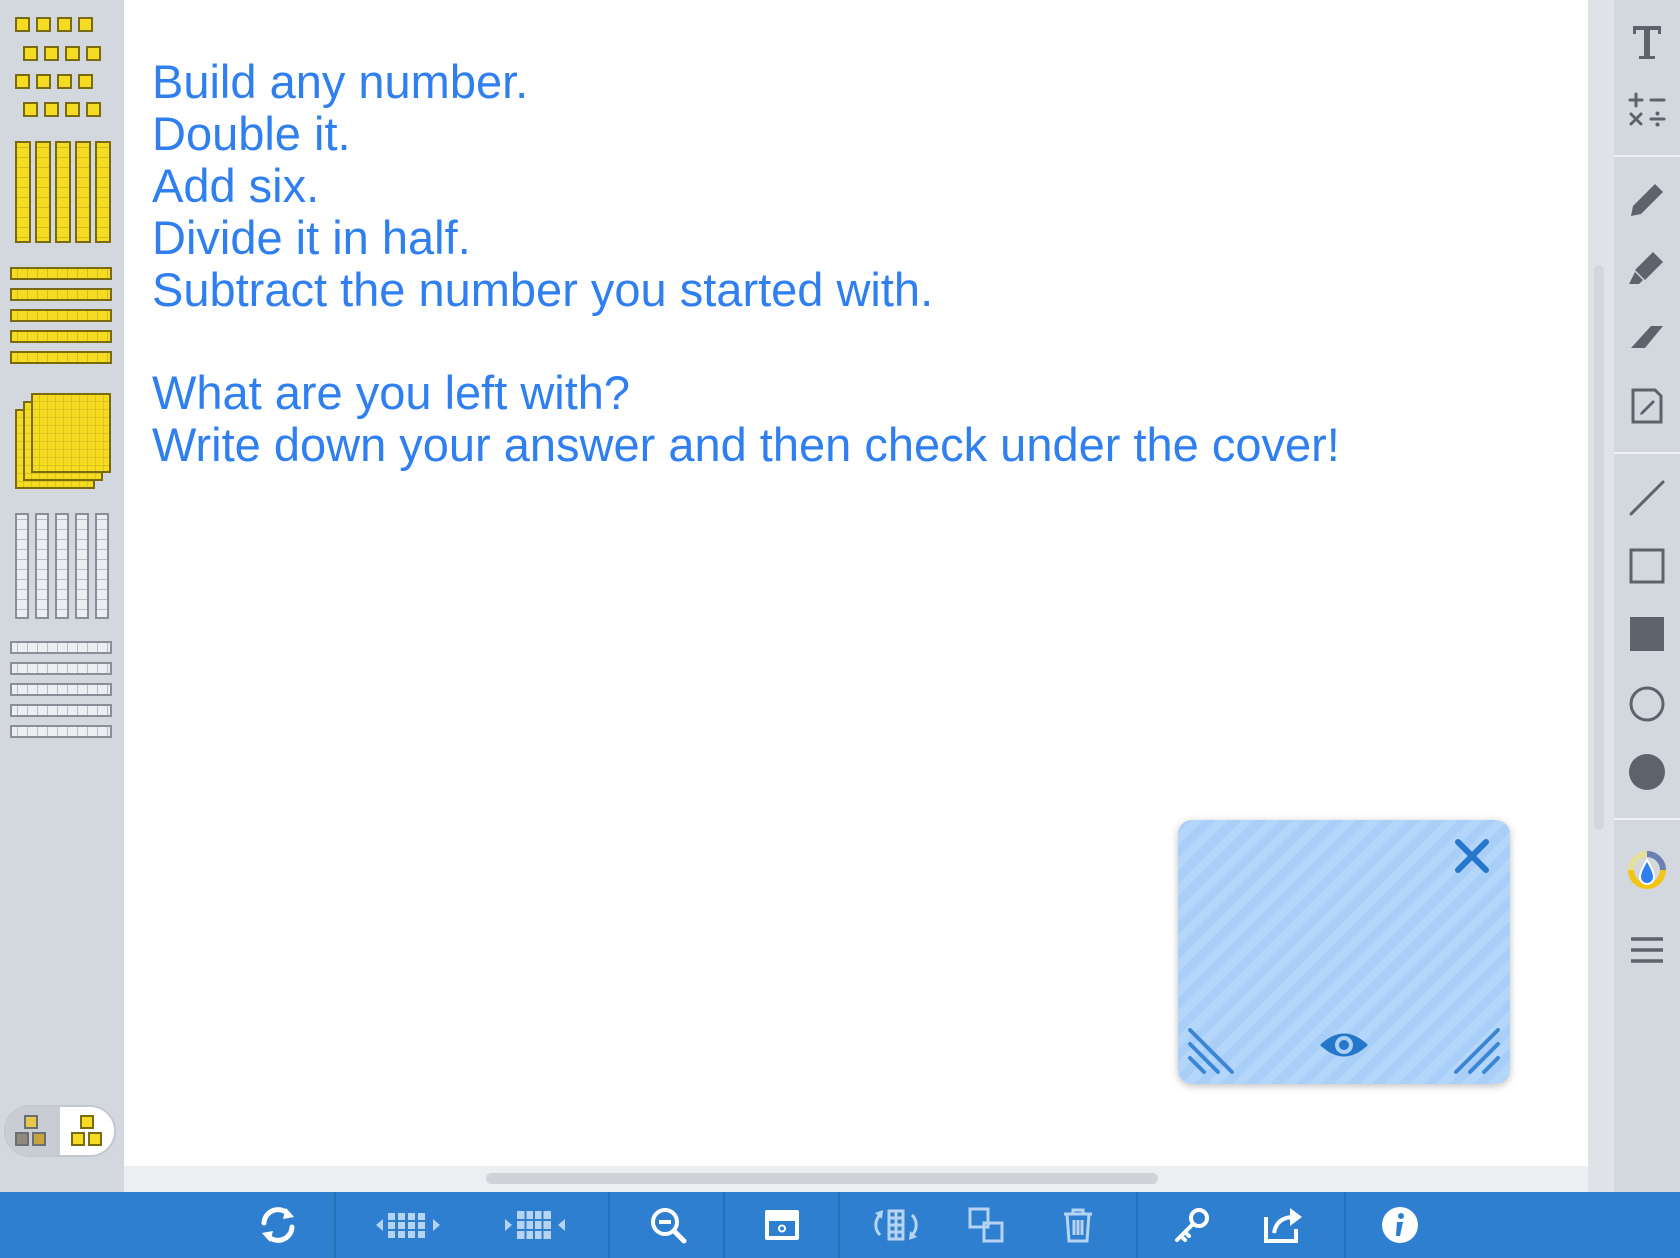 The height and width of the screenshot is (1258, 1680). I want to click on delete-button, so click(1078, 1225).